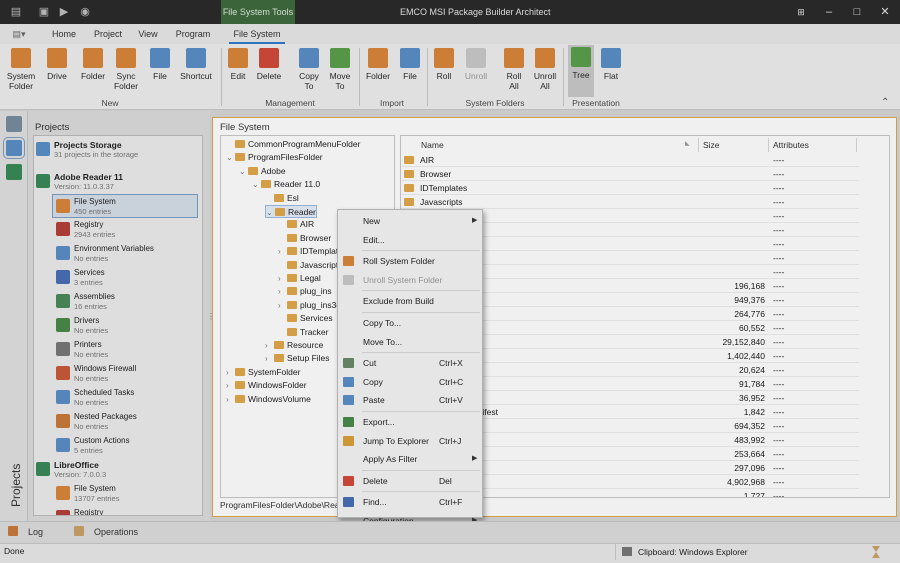 The image size is (900, 563). What do you see at coordinates (238, 72) in the screenshot?
I see `edit-button: Edit` at bounding box center [238, 72].